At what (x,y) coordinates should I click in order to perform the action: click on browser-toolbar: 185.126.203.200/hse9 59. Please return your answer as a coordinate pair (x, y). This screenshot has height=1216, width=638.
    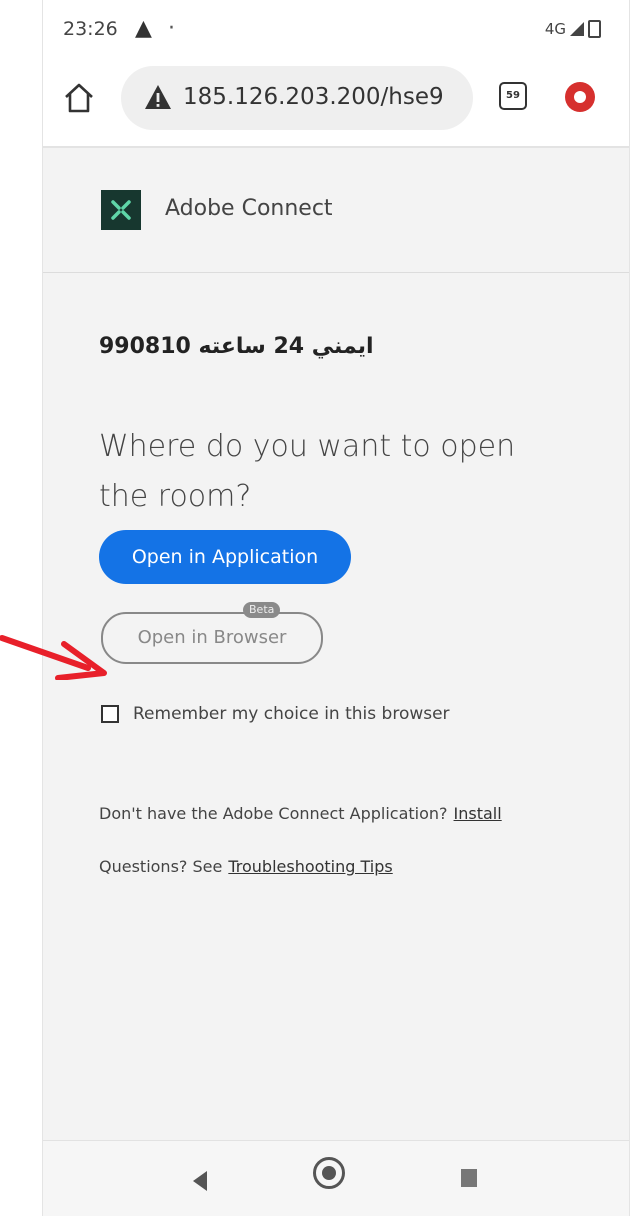
    Looking at the image, I should click on (336, 104).